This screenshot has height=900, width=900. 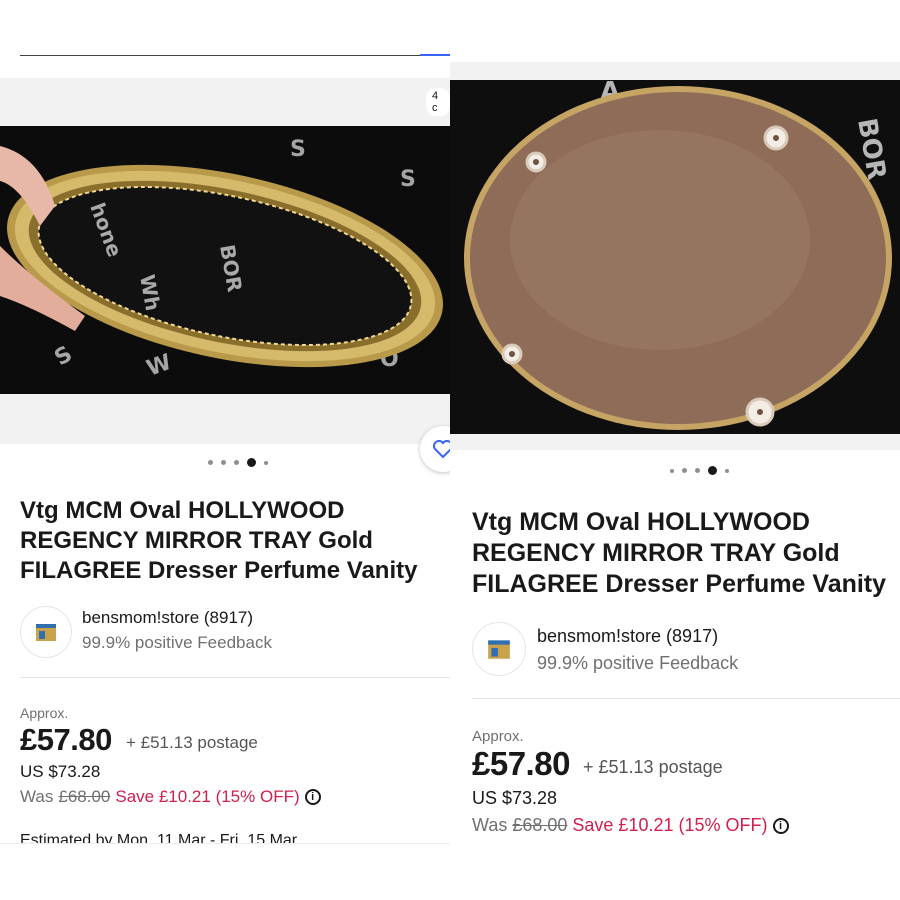 What do you see at coordinates (435, 55) in the screenshot?
I see `search-bar-accent` at bounding box center [435, 55].